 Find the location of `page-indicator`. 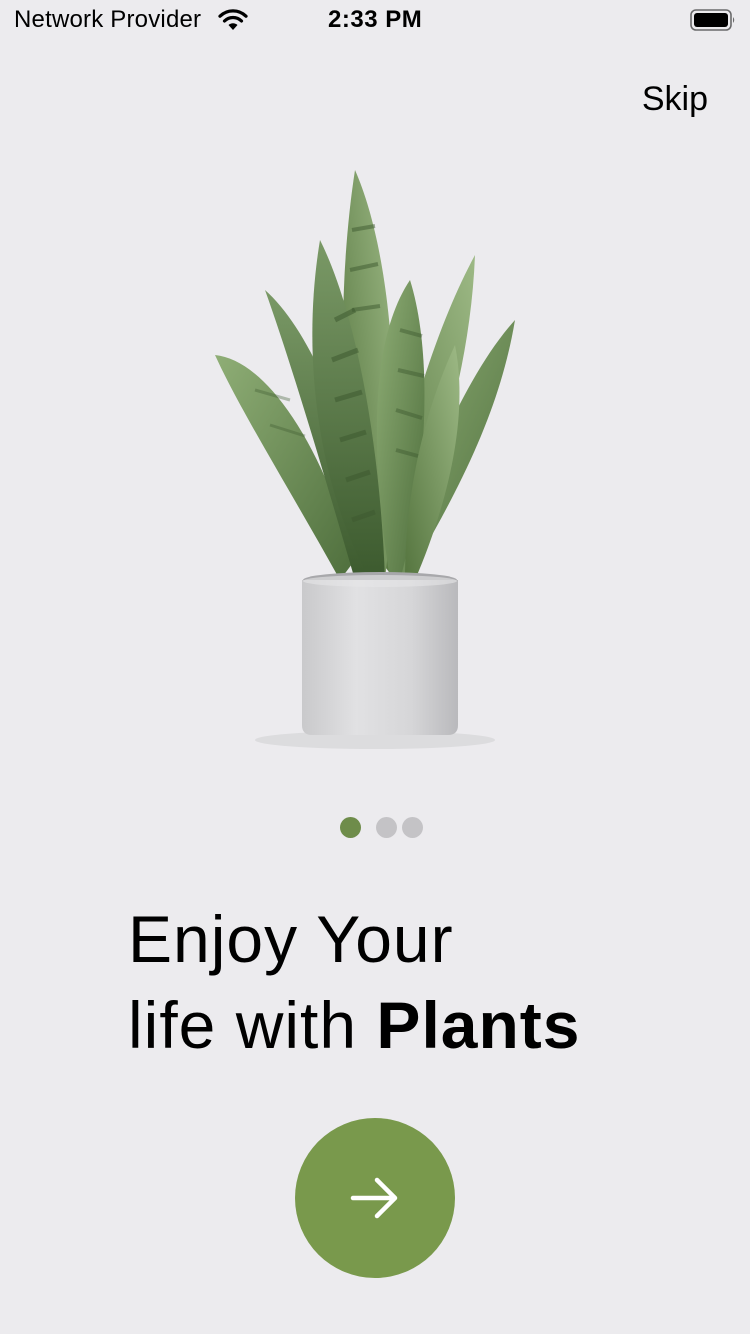

page-indicator is located at coordinates (385, 828).